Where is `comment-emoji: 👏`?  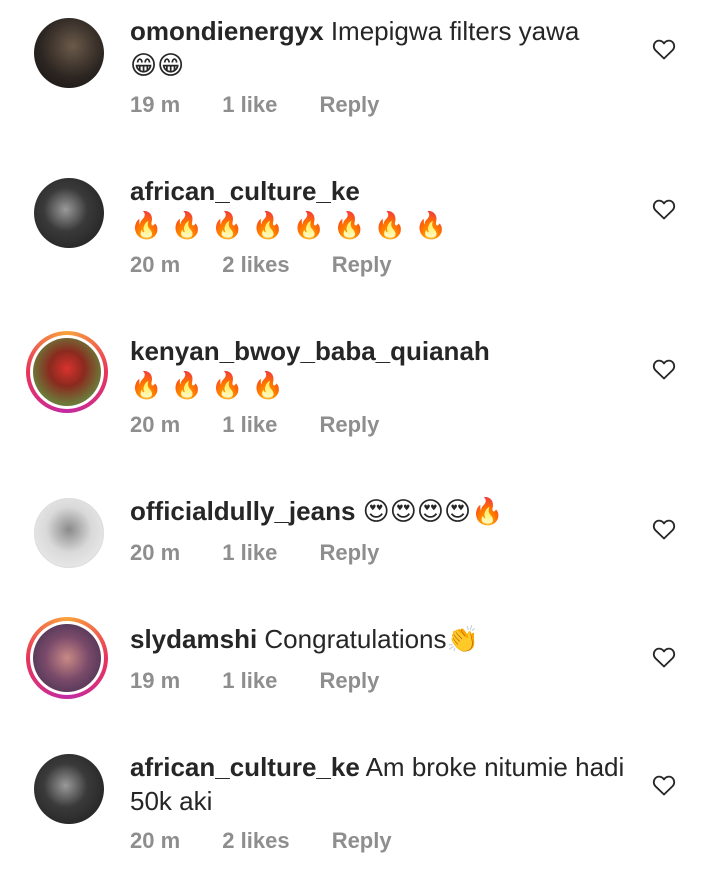 comment-emoji: 👏 is located at coordinates (462, 640).